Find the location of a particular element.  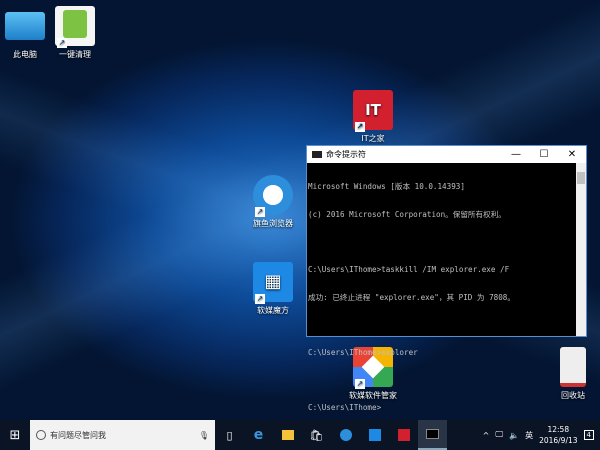

console-line: C:\Users\IThome>explorer is located at coordinates (363, 353).